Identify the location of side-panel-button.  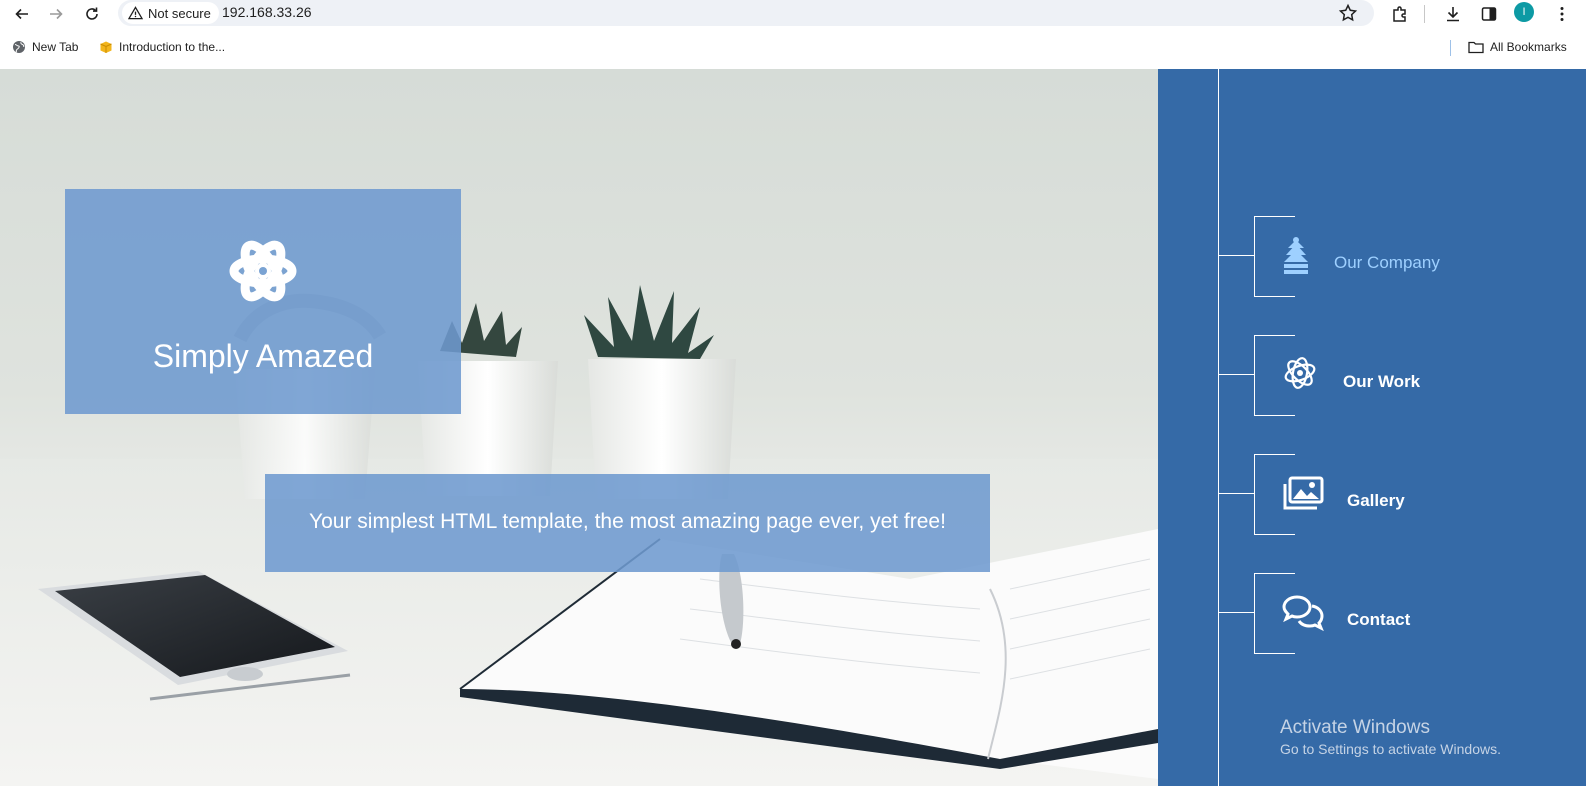
(1489, 14).